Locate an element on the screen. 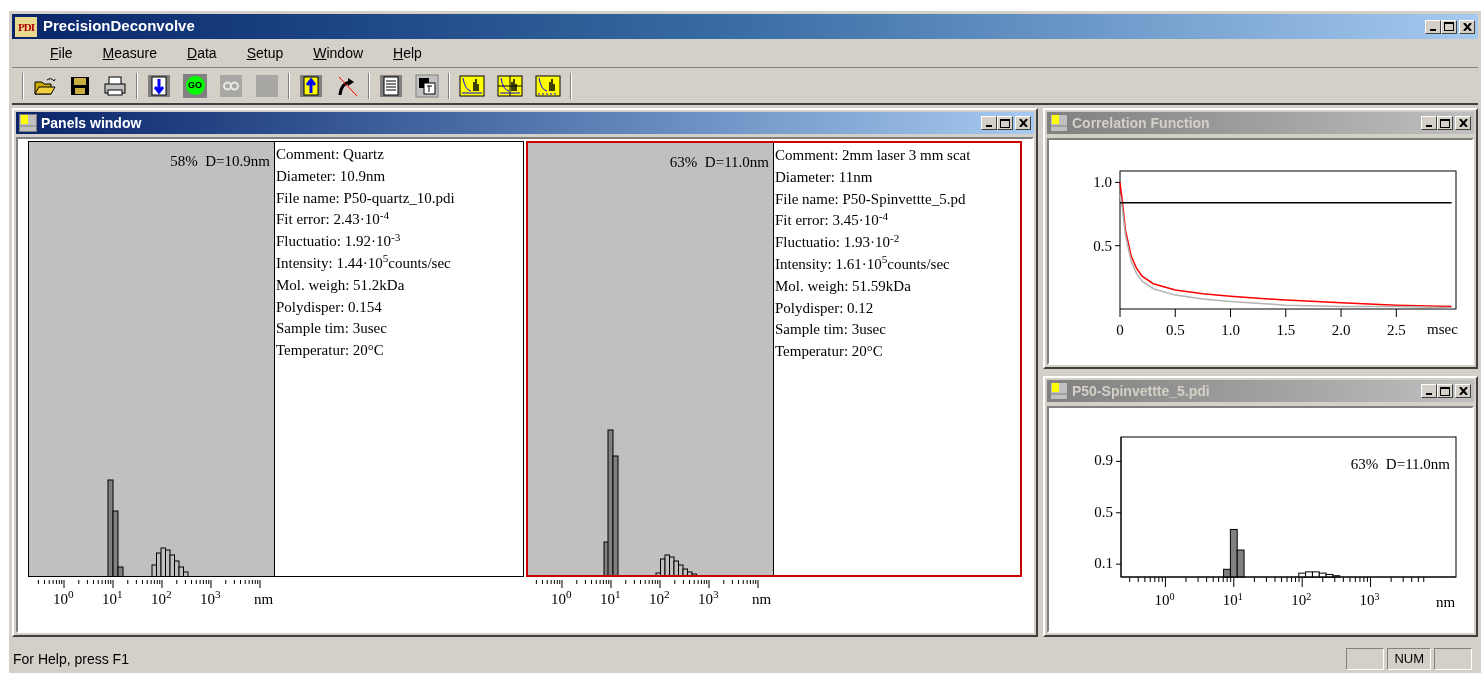 The image size is (1481, 673). detail-line: File name: P50-quartz_10.pdi is located at coordinates (366, 198).